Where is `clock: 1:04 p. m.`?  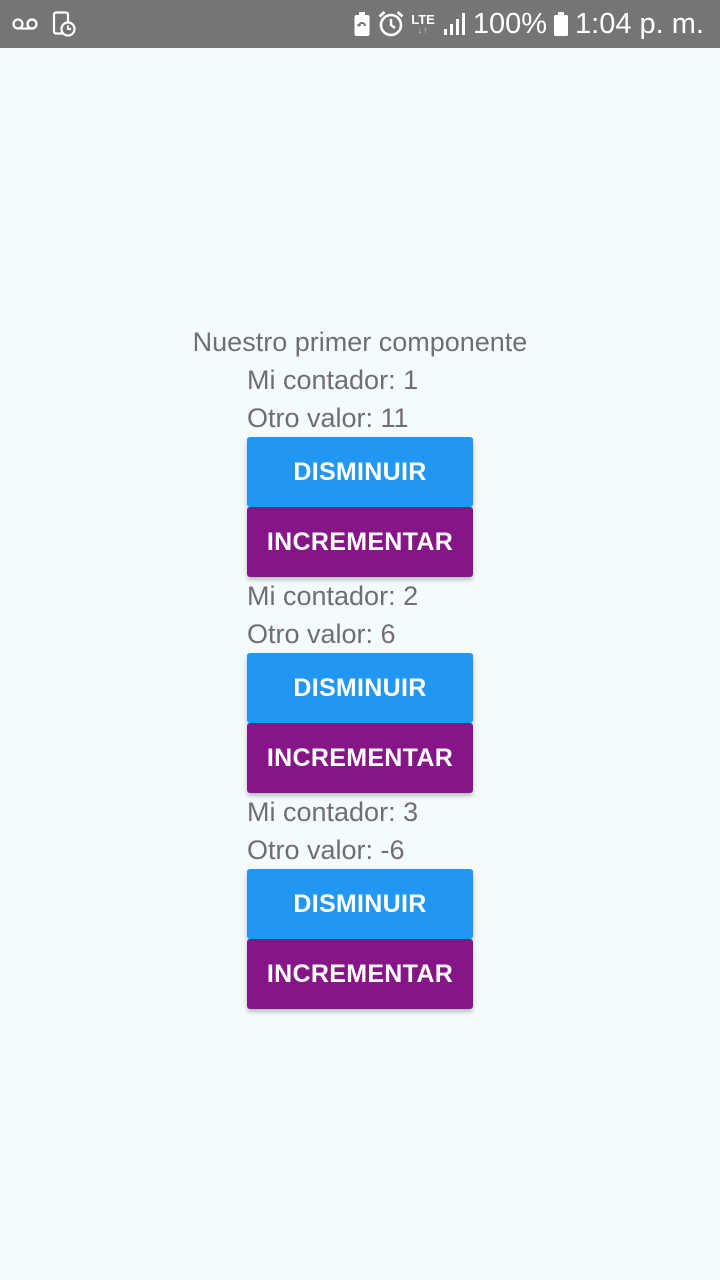
clock: 1:04 p. m. is located at coordinates (639, 24).